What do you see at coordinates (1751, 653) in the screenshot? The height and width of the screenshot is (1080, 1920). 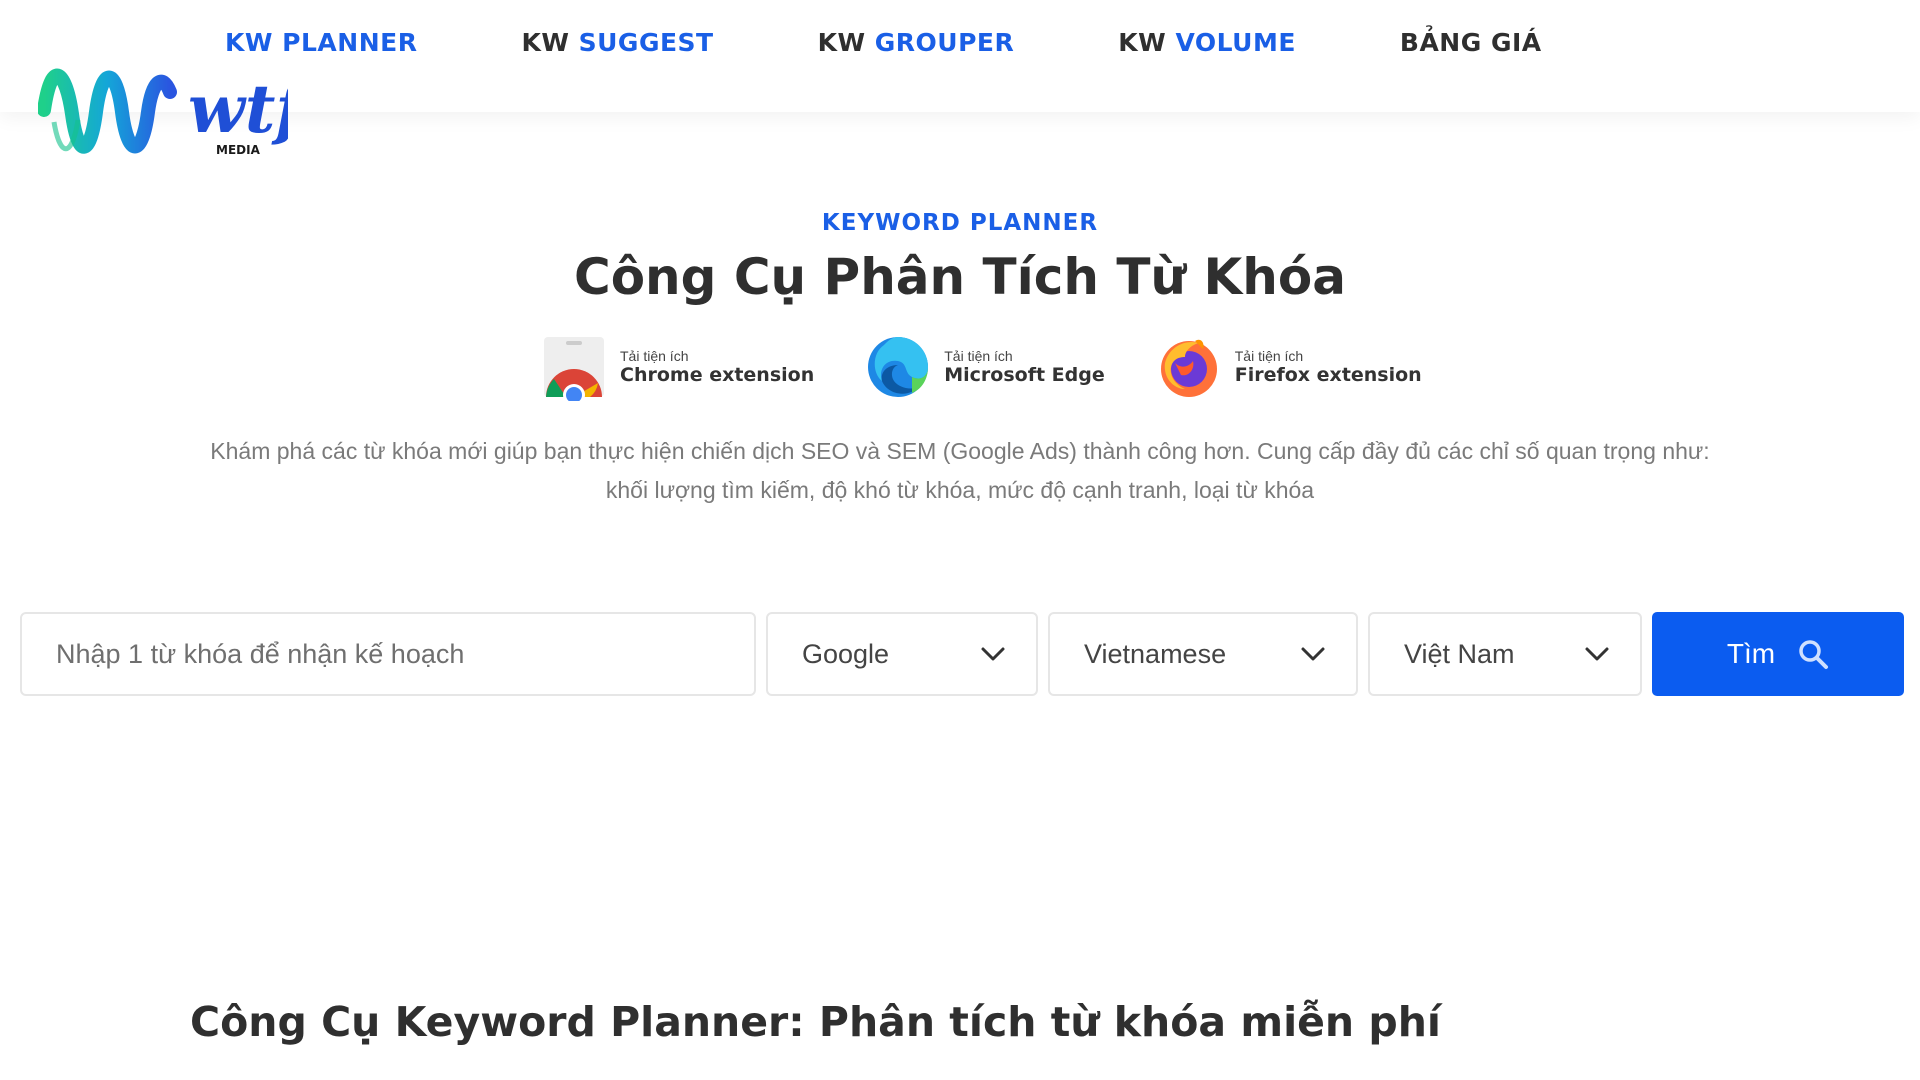 I see `search-button-label: Tìm` at bounding box center [1751, 653].